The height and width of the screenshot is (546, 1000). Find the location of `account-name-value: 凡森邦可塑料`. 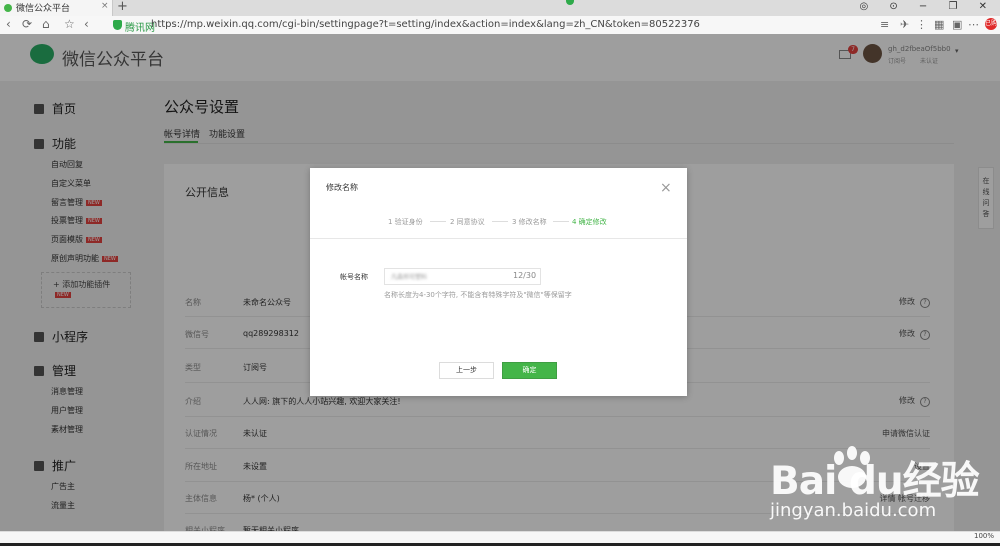

account-name-value: 凡森邦可塑料 is located at coordinates (409, 277).